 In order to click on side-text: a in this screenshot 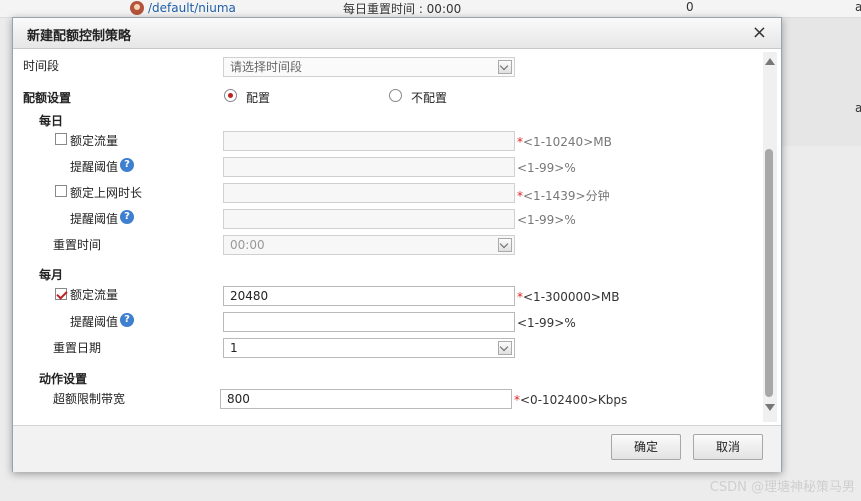, I will do `click(858, 108)`.